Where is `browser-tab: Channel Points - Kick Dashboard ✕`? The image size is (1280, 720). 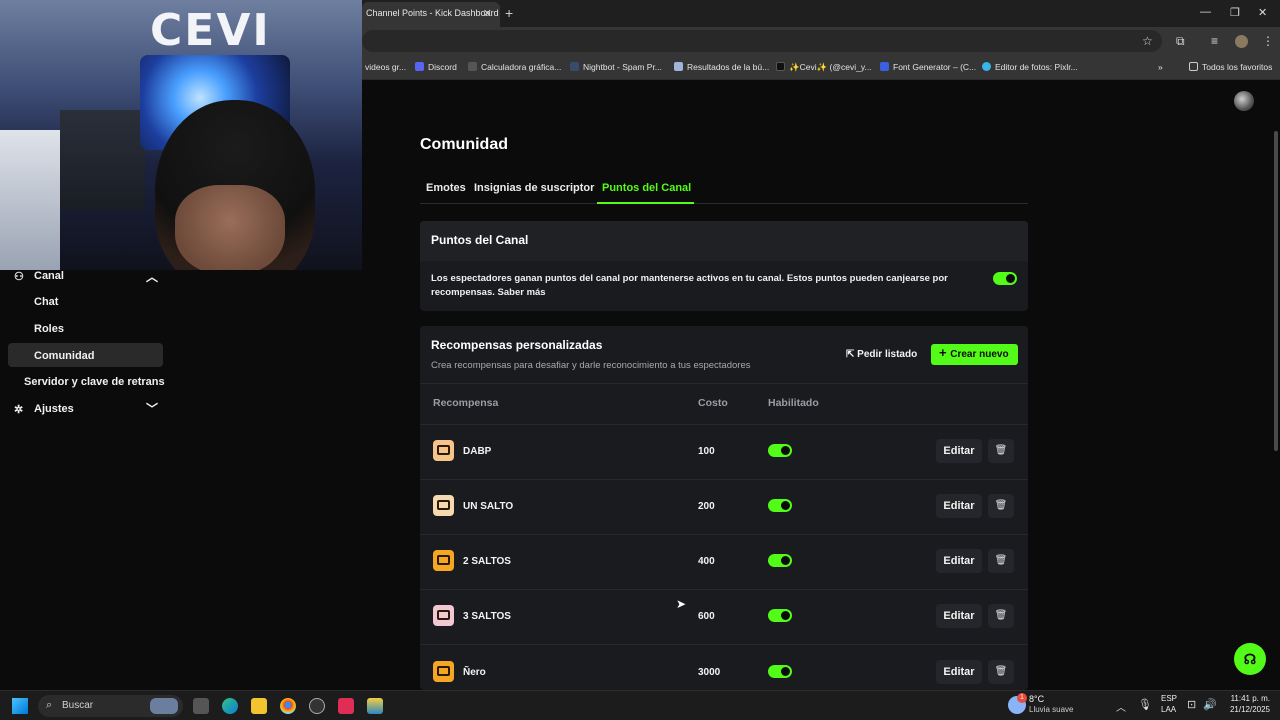
browser-tab: Channel Points - Kick Dashboard ✕ is located at coordinates (431, 14).